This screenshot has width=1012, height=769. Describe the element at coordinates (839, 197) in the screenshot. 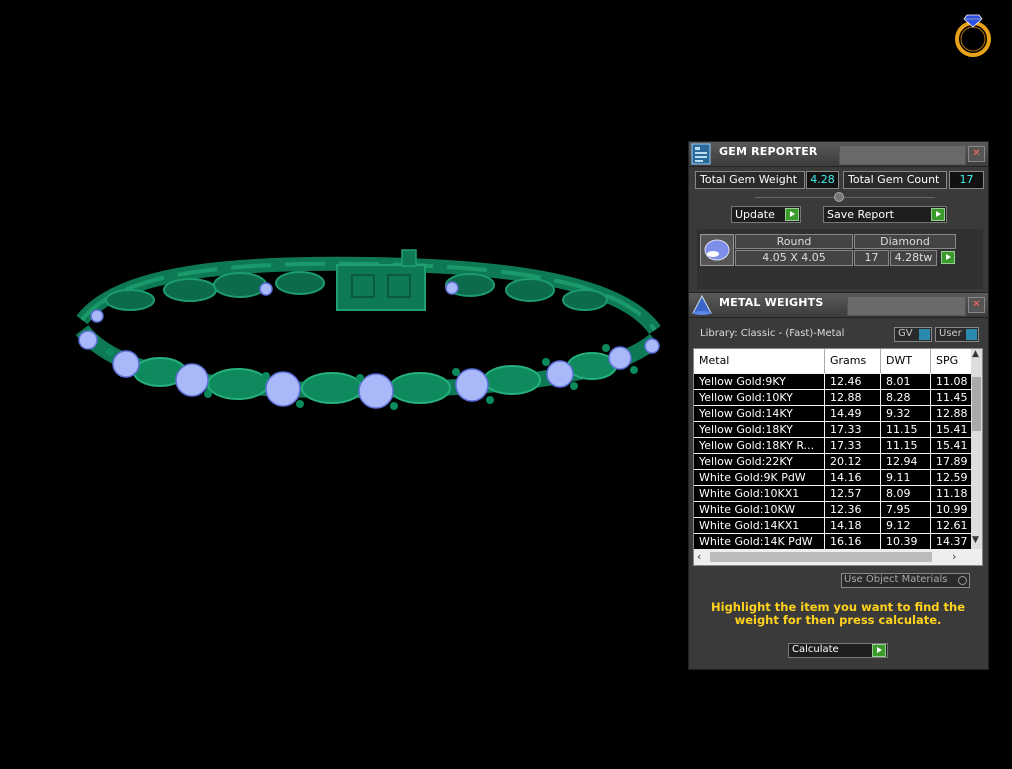

I see `collapse-toggle-icon` at that location.